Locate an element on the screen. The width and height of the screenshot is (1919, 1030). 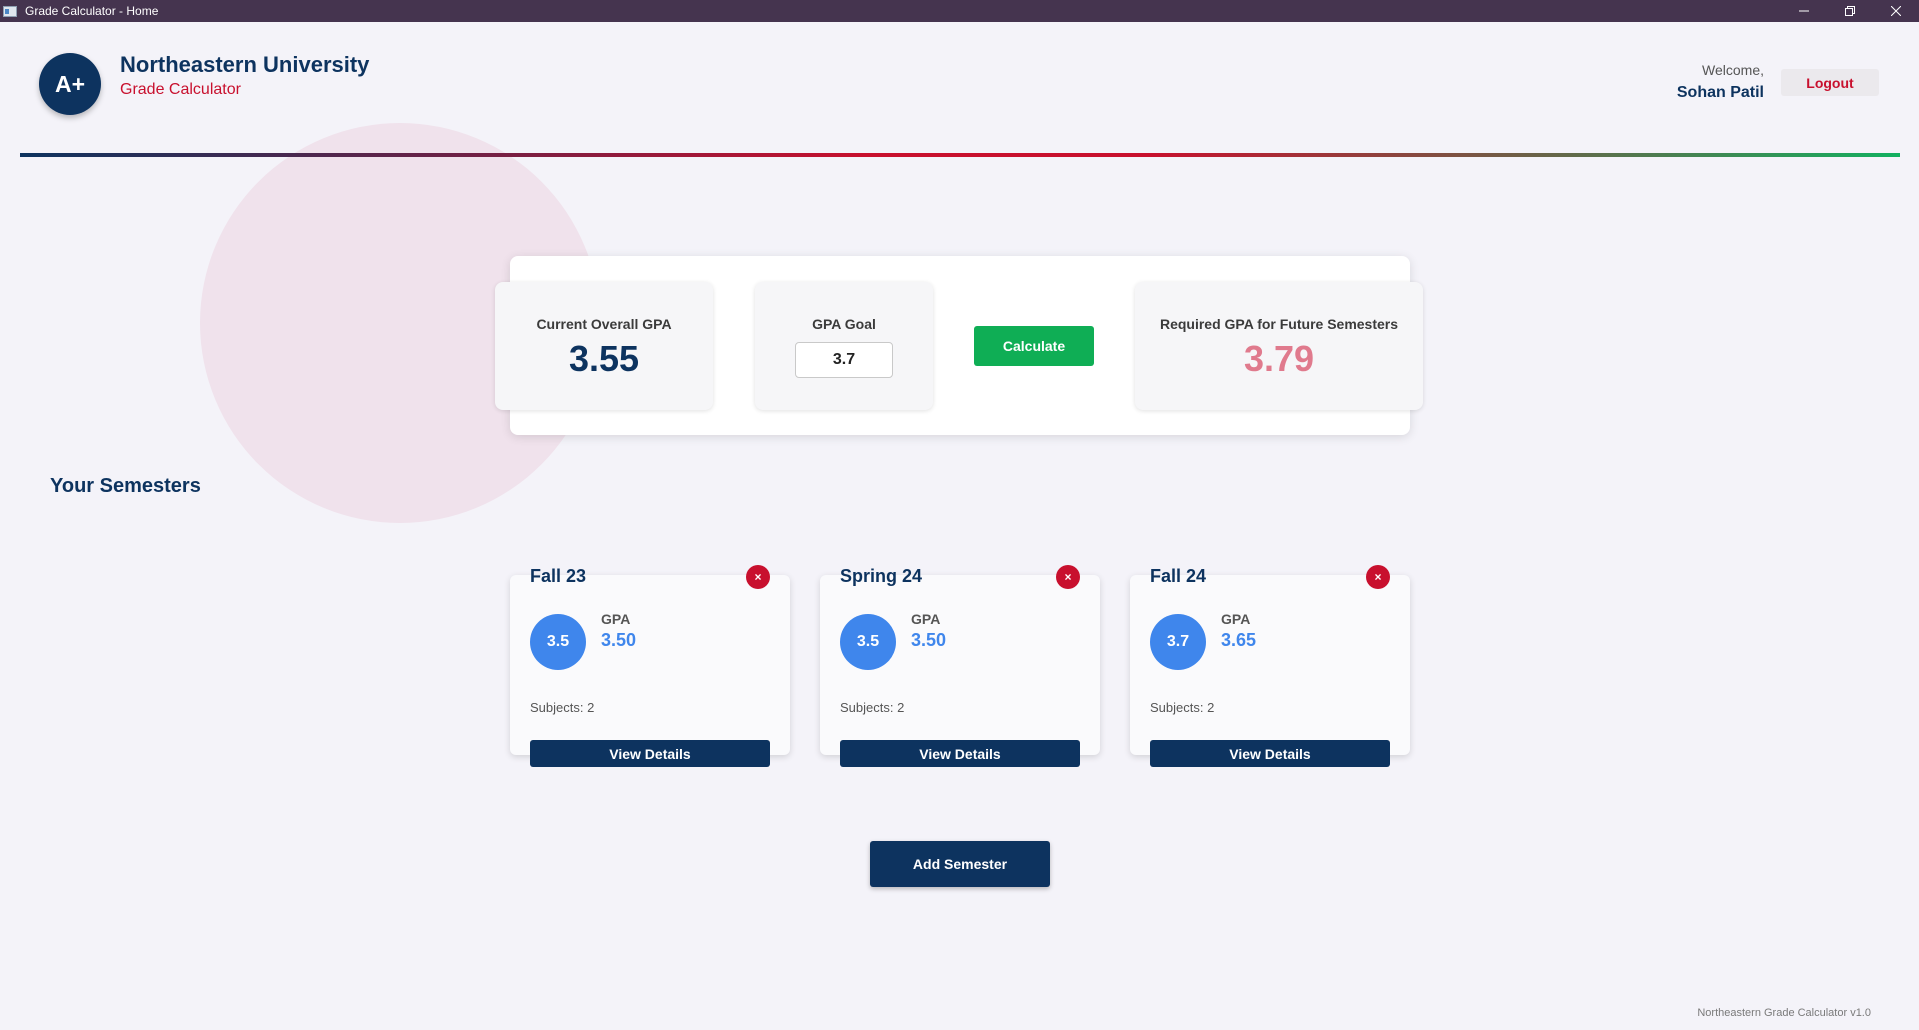
minimize-button is located at coordinates (1804, 11).